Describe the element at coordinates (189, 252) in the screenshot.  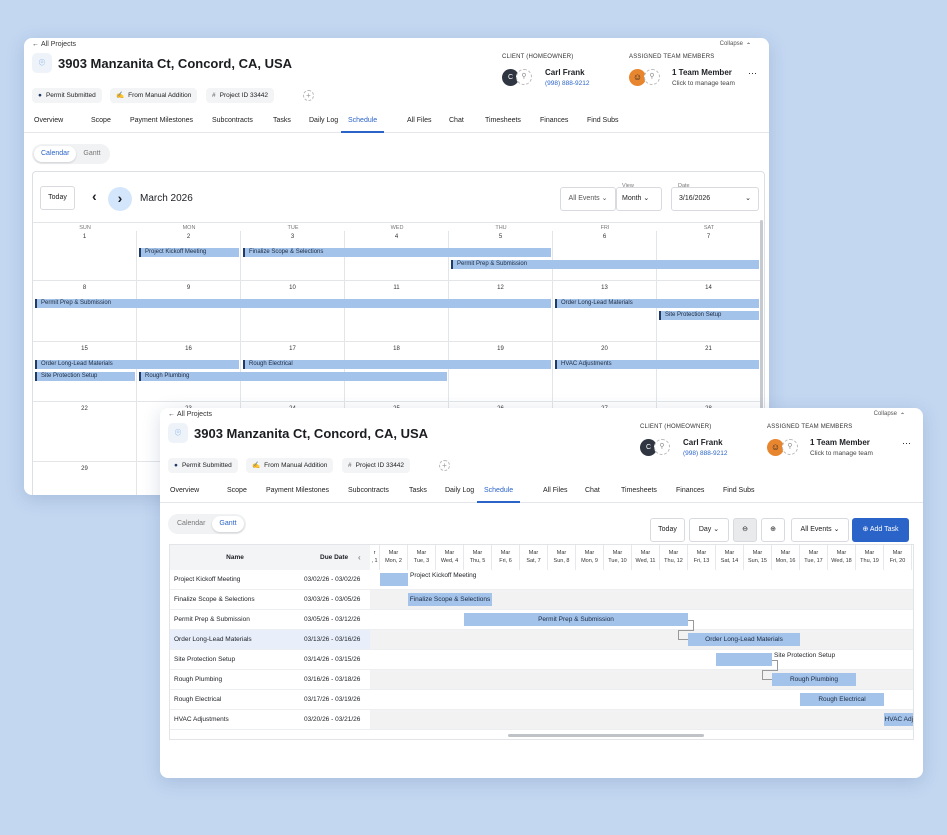
I see `calendar-event: Project Kickoff Meeting` at that location.